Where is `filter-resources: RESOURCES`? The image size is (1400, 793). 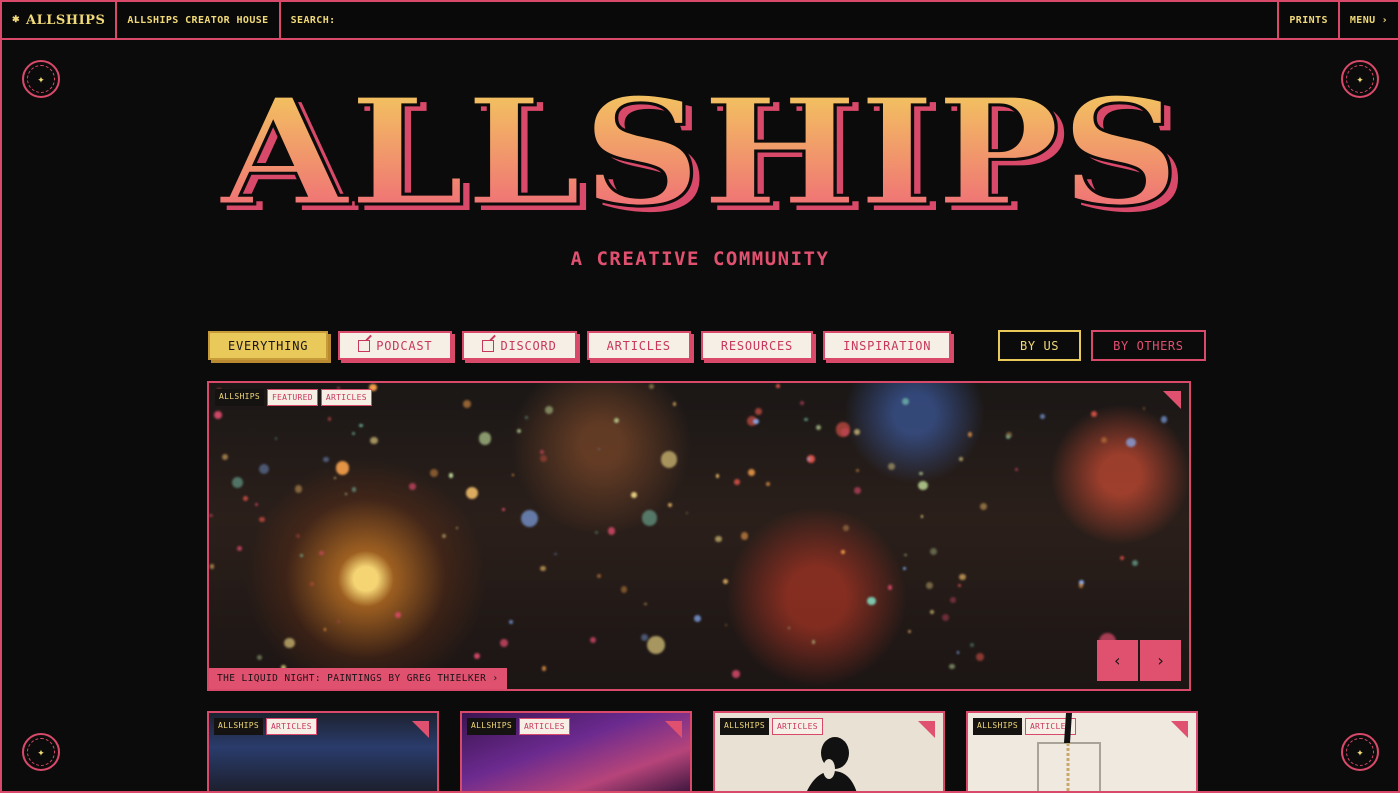 filter-resources: RESOURCES is located at coordinates (757, 345).